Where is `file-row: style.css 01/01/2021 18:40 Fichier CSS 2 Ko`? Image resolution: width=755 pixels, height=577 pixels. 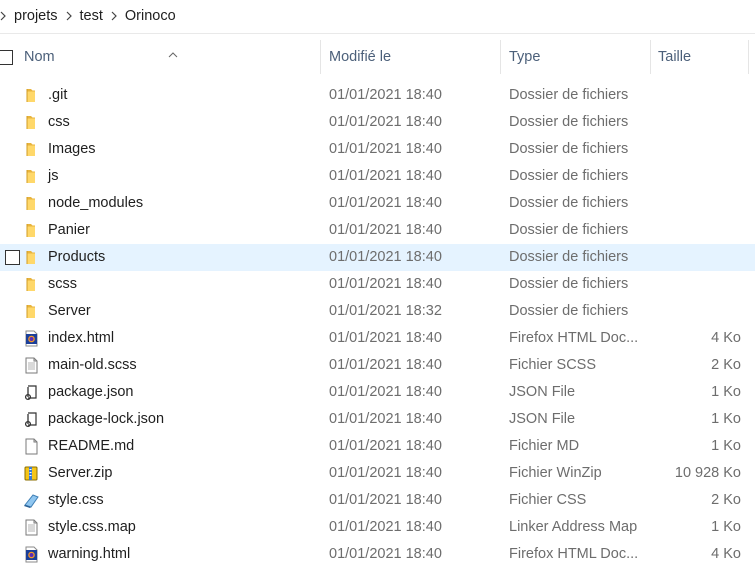 file-row: style.css 01/01/2021 18:40 Fichier CSS 2 Ko is located at coordinates (377, 500).